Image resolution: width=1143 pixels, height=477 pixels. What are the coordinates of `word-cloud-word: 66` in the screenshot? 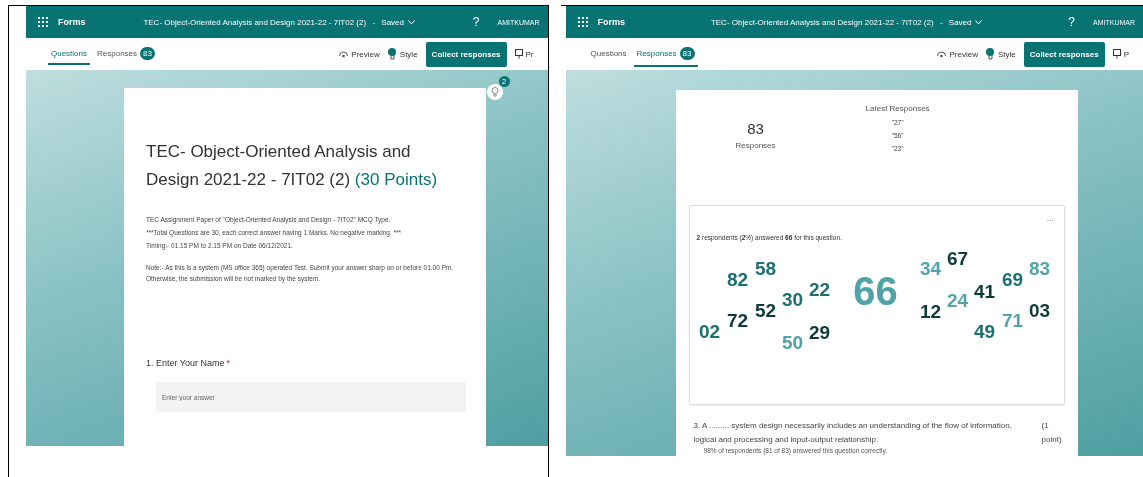 It's located at (875, 291).